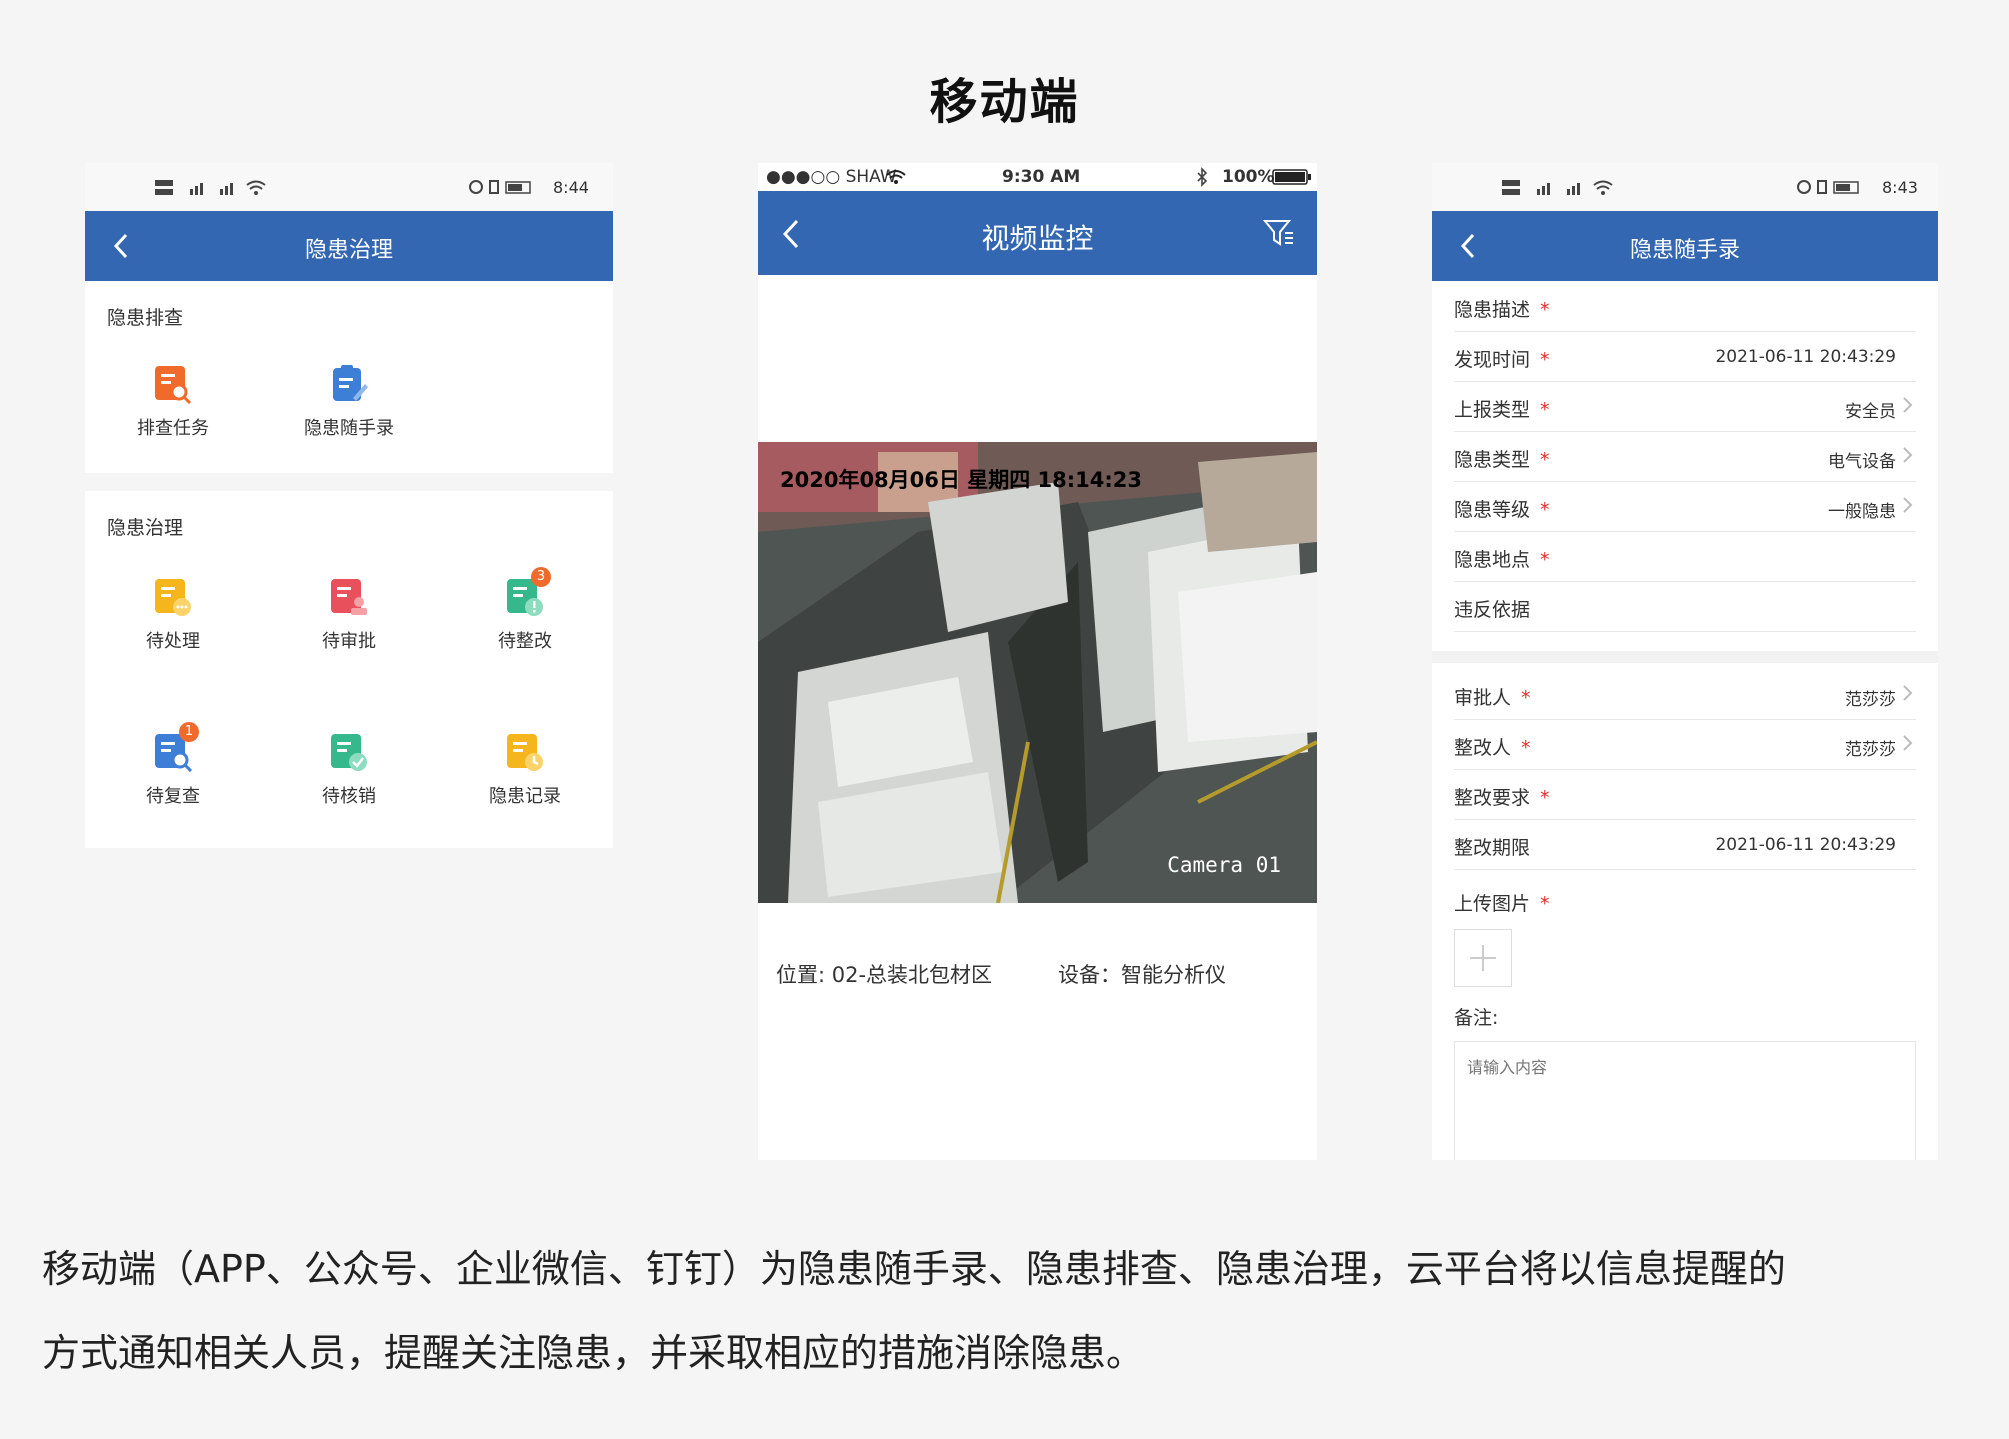  Describe the element at coordinates (1142, 975) in the screenshot. I see `device-text: 设备：智能分析仪` at that location.